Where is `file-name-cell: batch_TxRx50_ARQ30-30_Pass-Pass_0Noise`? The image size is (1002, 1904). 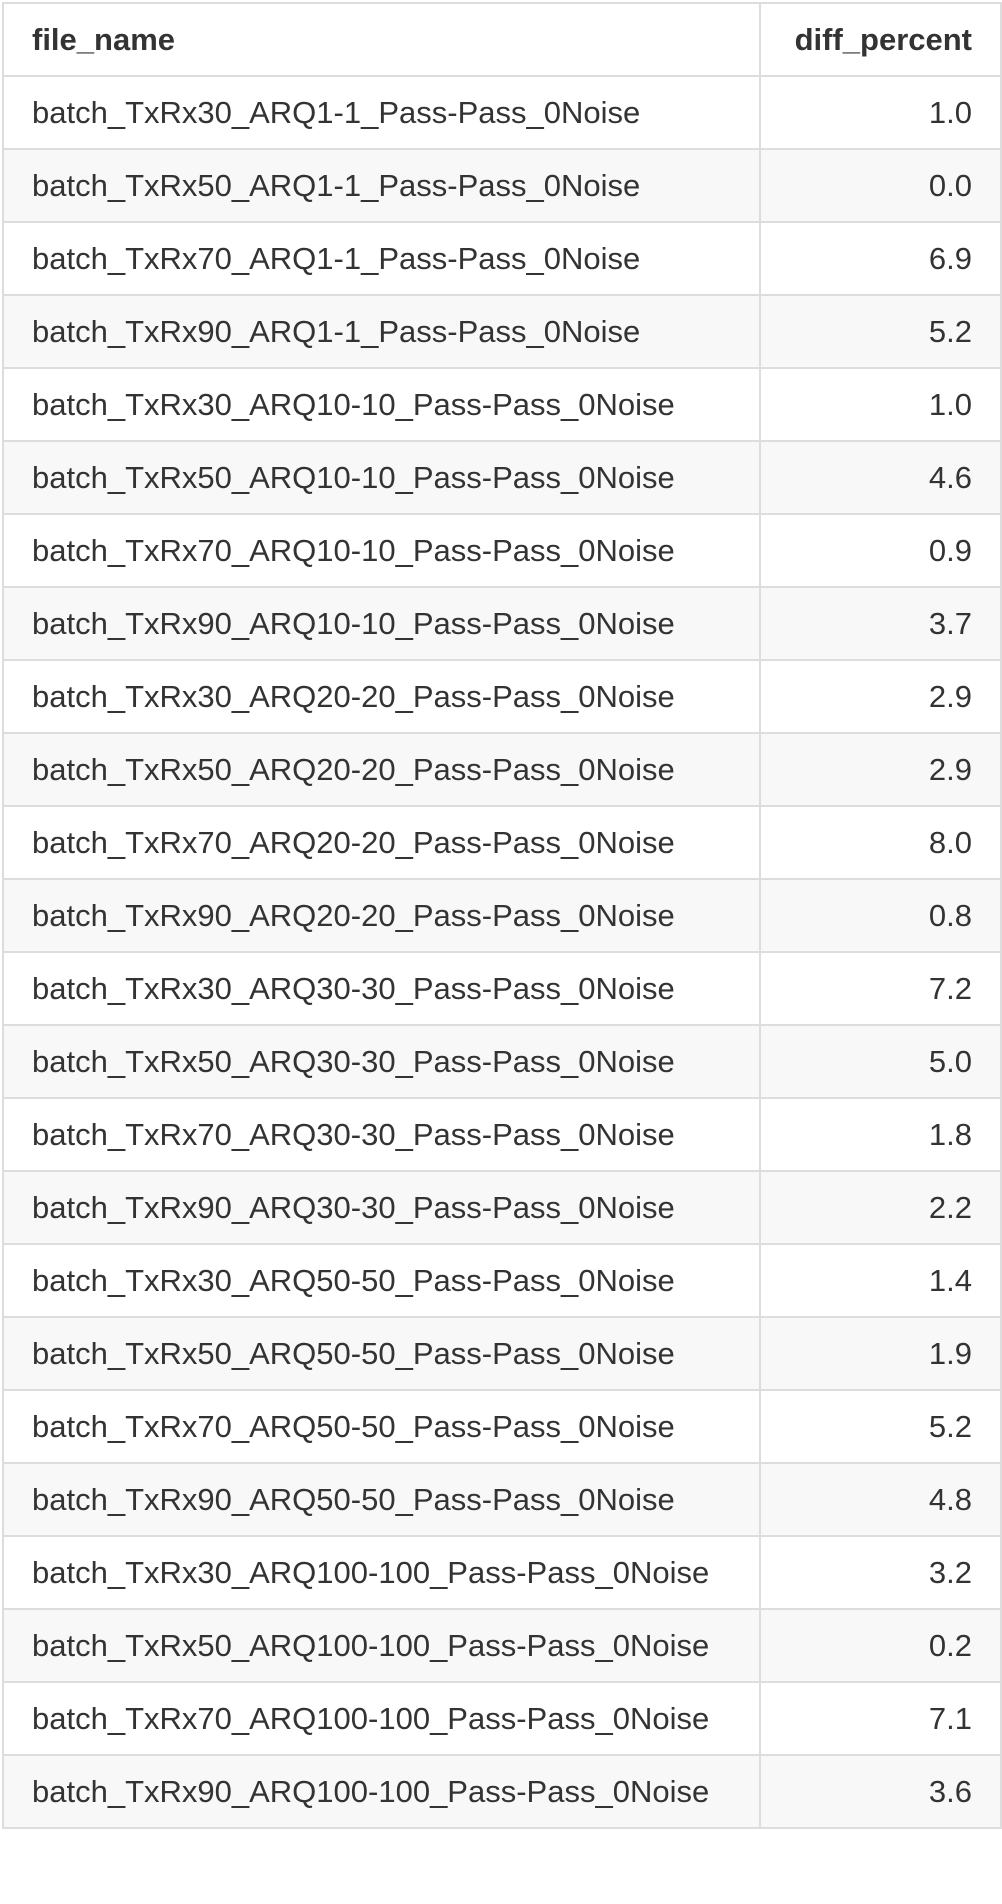 file-name-cell: batch_TxRx50_ARQ30-30_Pass-Pass_0Noise is located at coordinates (381, 1061).